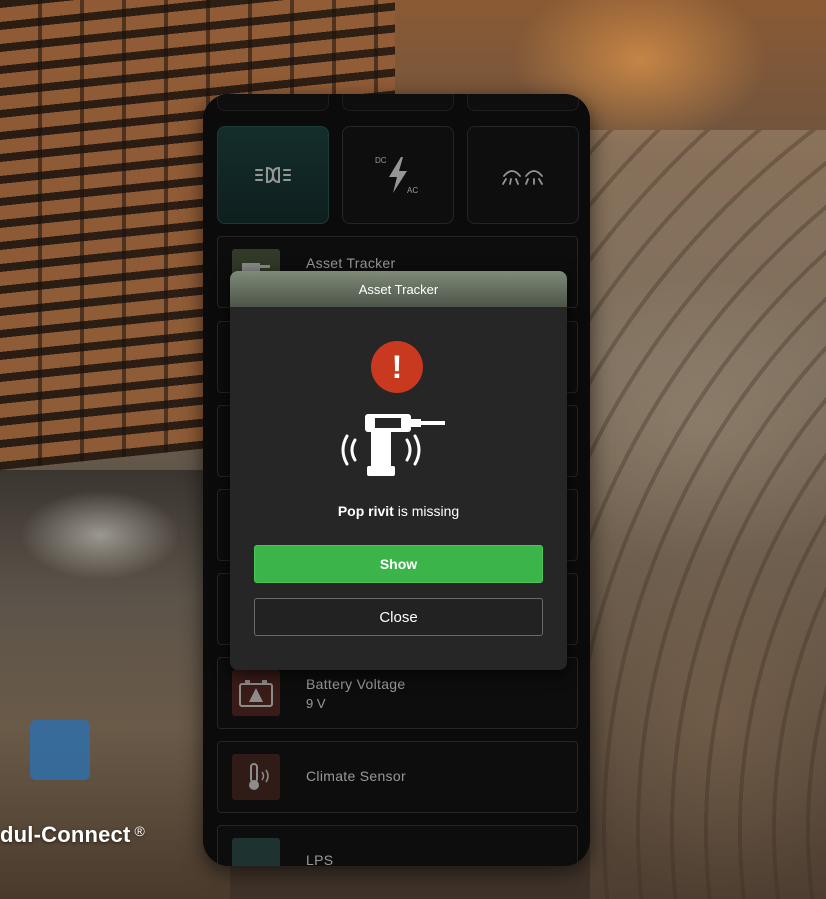 The height and width of the screenshot is (899, 826). I want to click on missing-item-name: Pop rivit, so click(365, 511).